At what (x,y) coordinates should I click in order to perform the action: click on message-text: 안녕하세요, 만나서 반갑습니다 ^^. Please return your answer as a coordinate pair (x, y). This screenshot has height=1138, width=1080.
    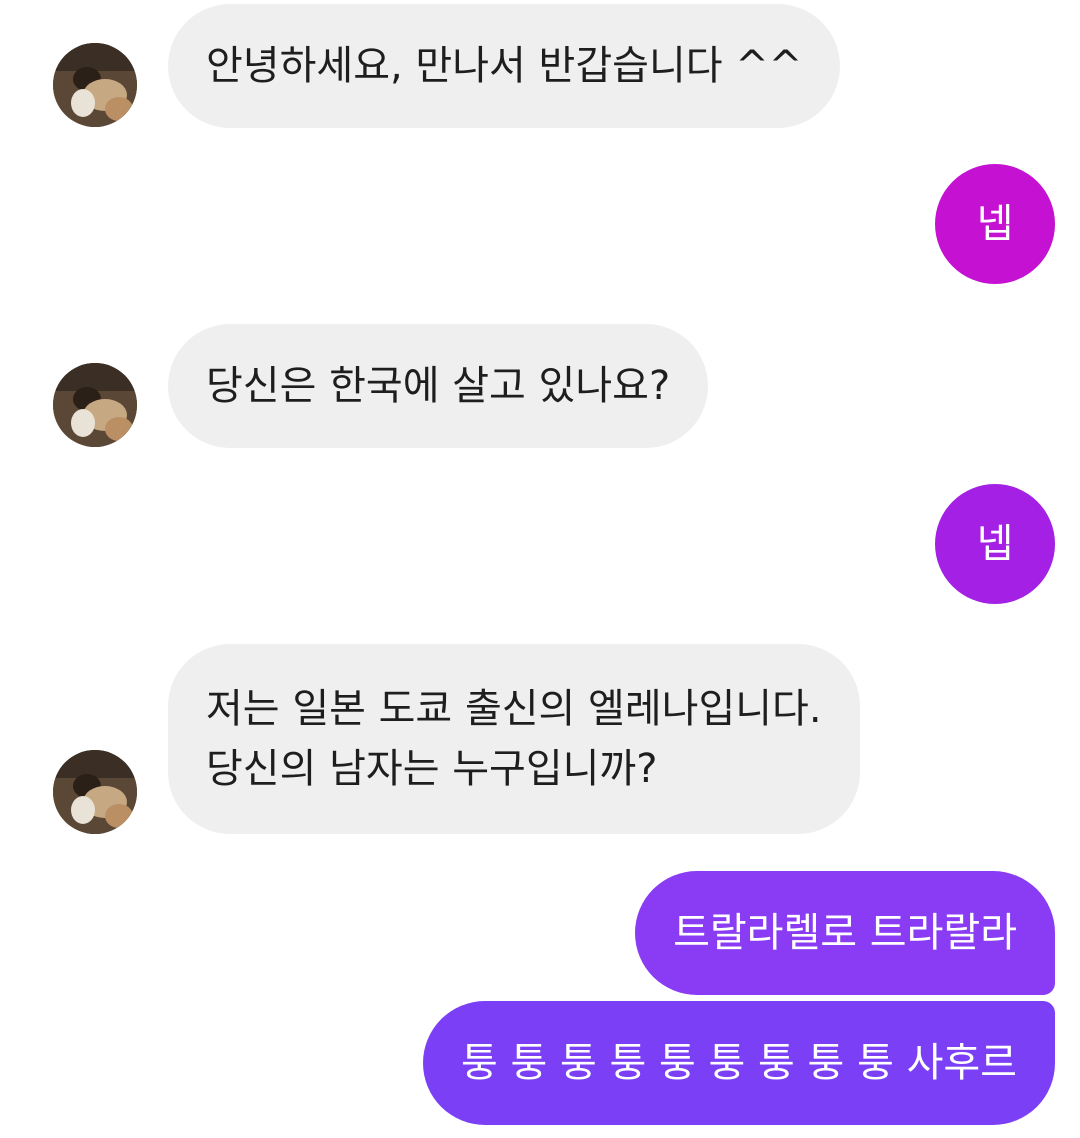
    Looking at the image, I should click on (504, 66).